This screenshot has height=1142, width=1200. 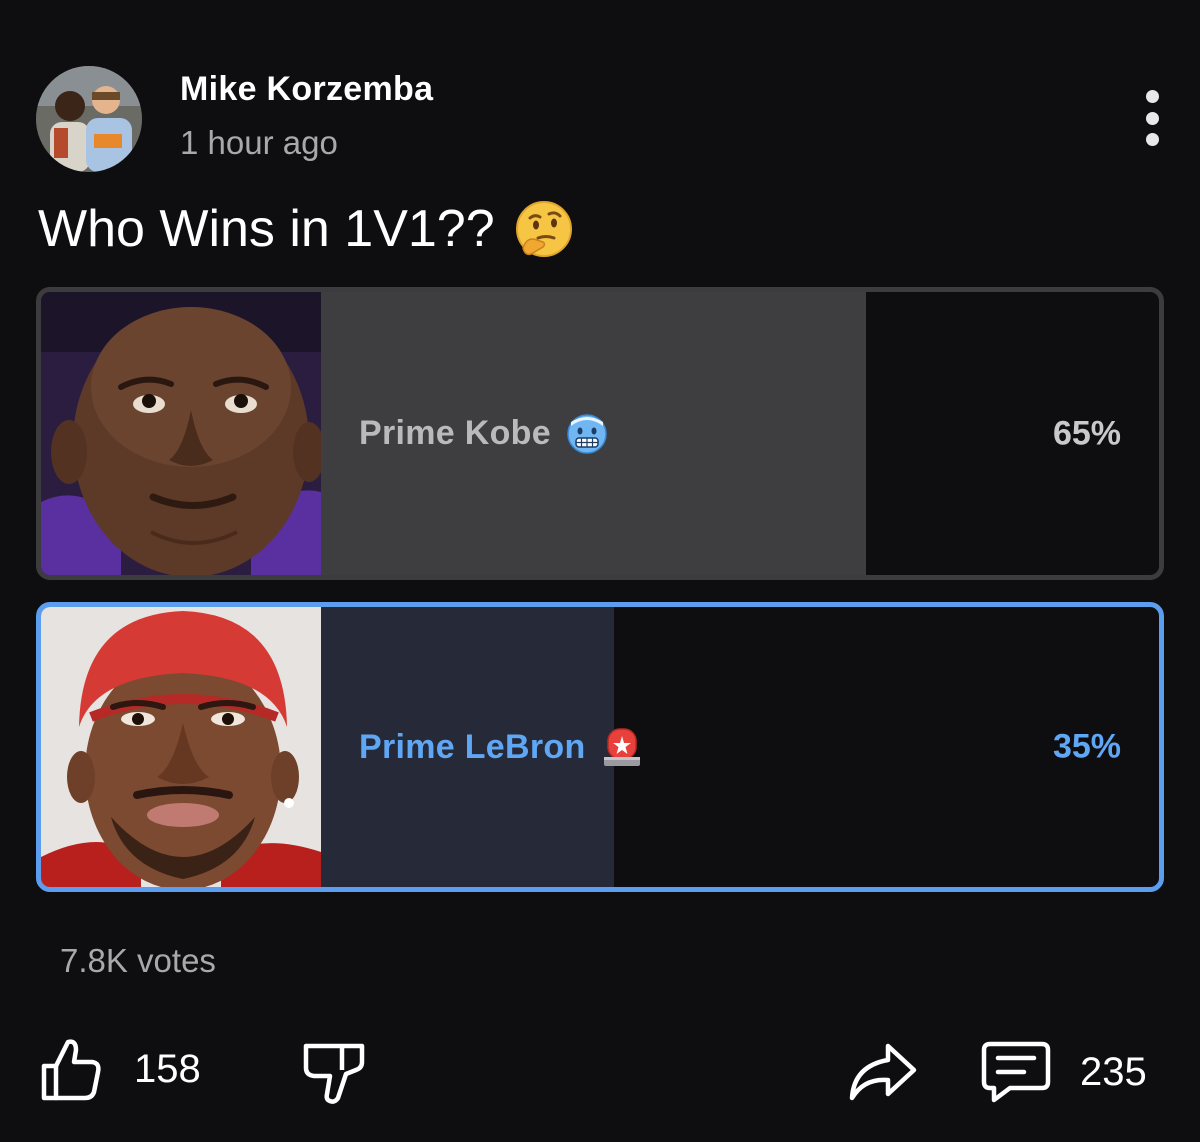 What do you see at coordinates (1016, 1072) in the screenshot?
I see `comment-icon` at bounding box center [1016, 1072].